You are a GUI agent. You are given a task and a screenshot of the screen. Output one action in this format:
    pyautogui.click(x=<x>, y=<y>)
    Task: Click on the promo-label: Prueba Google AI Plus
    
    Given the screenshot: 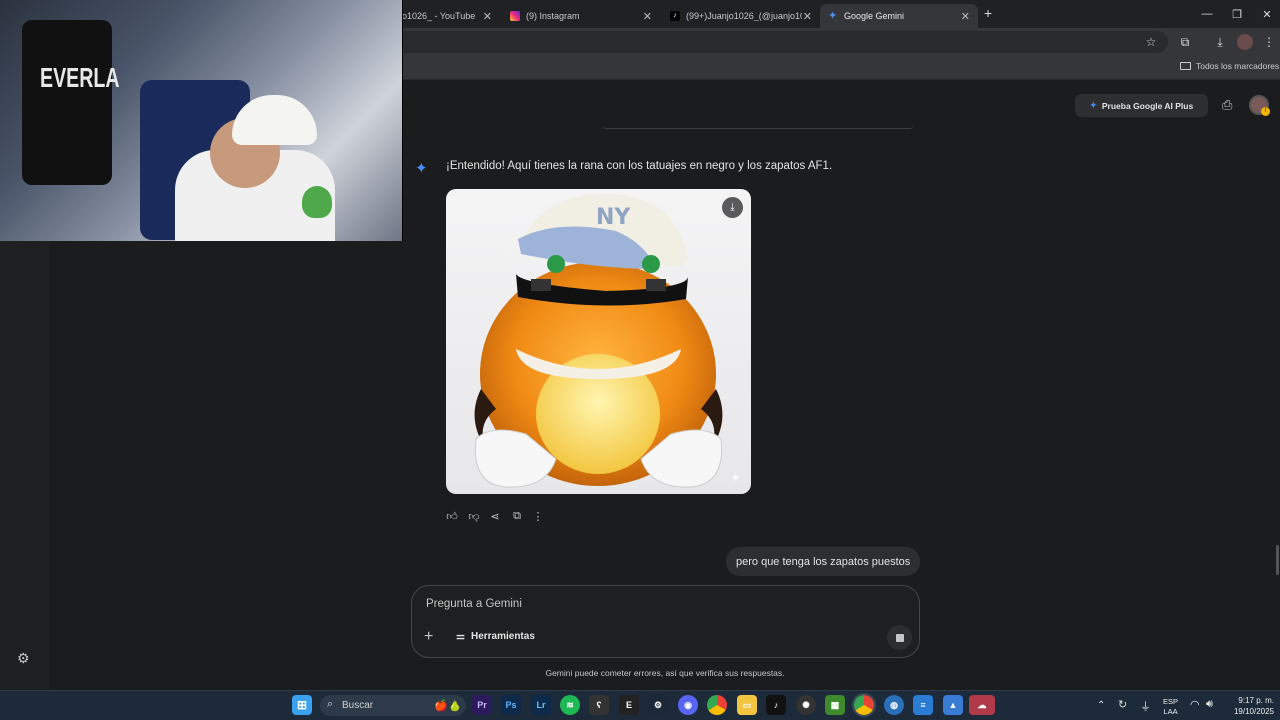 What is the action you would take?
    pyautogui.click(x=1147, y=105)
    